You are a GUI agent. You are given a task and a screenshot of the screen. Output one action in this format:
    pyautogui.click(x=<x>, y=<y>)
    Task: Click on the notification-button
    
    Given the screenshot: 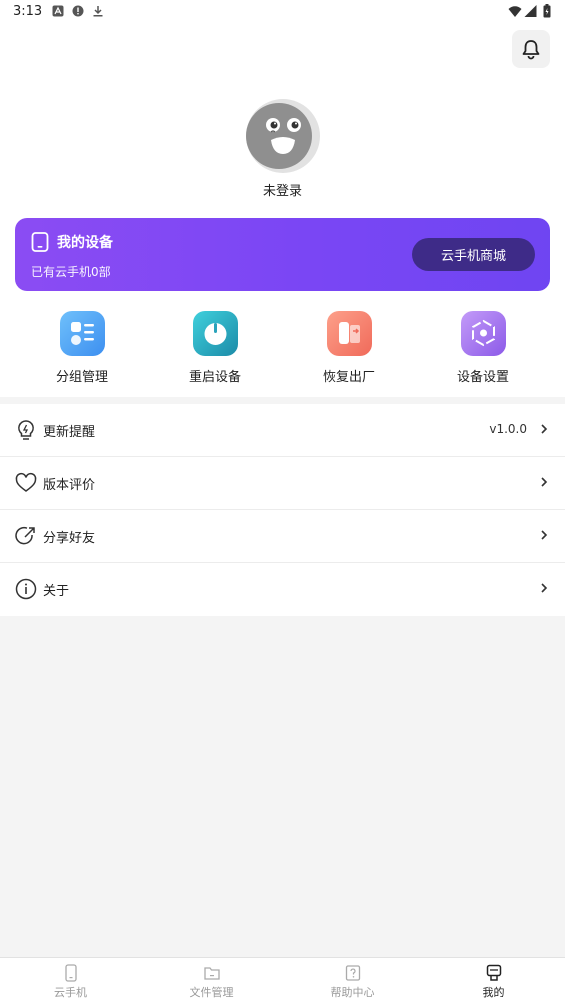 What is the action you would take?
    pyautogui.click(x=531, y=49)
    